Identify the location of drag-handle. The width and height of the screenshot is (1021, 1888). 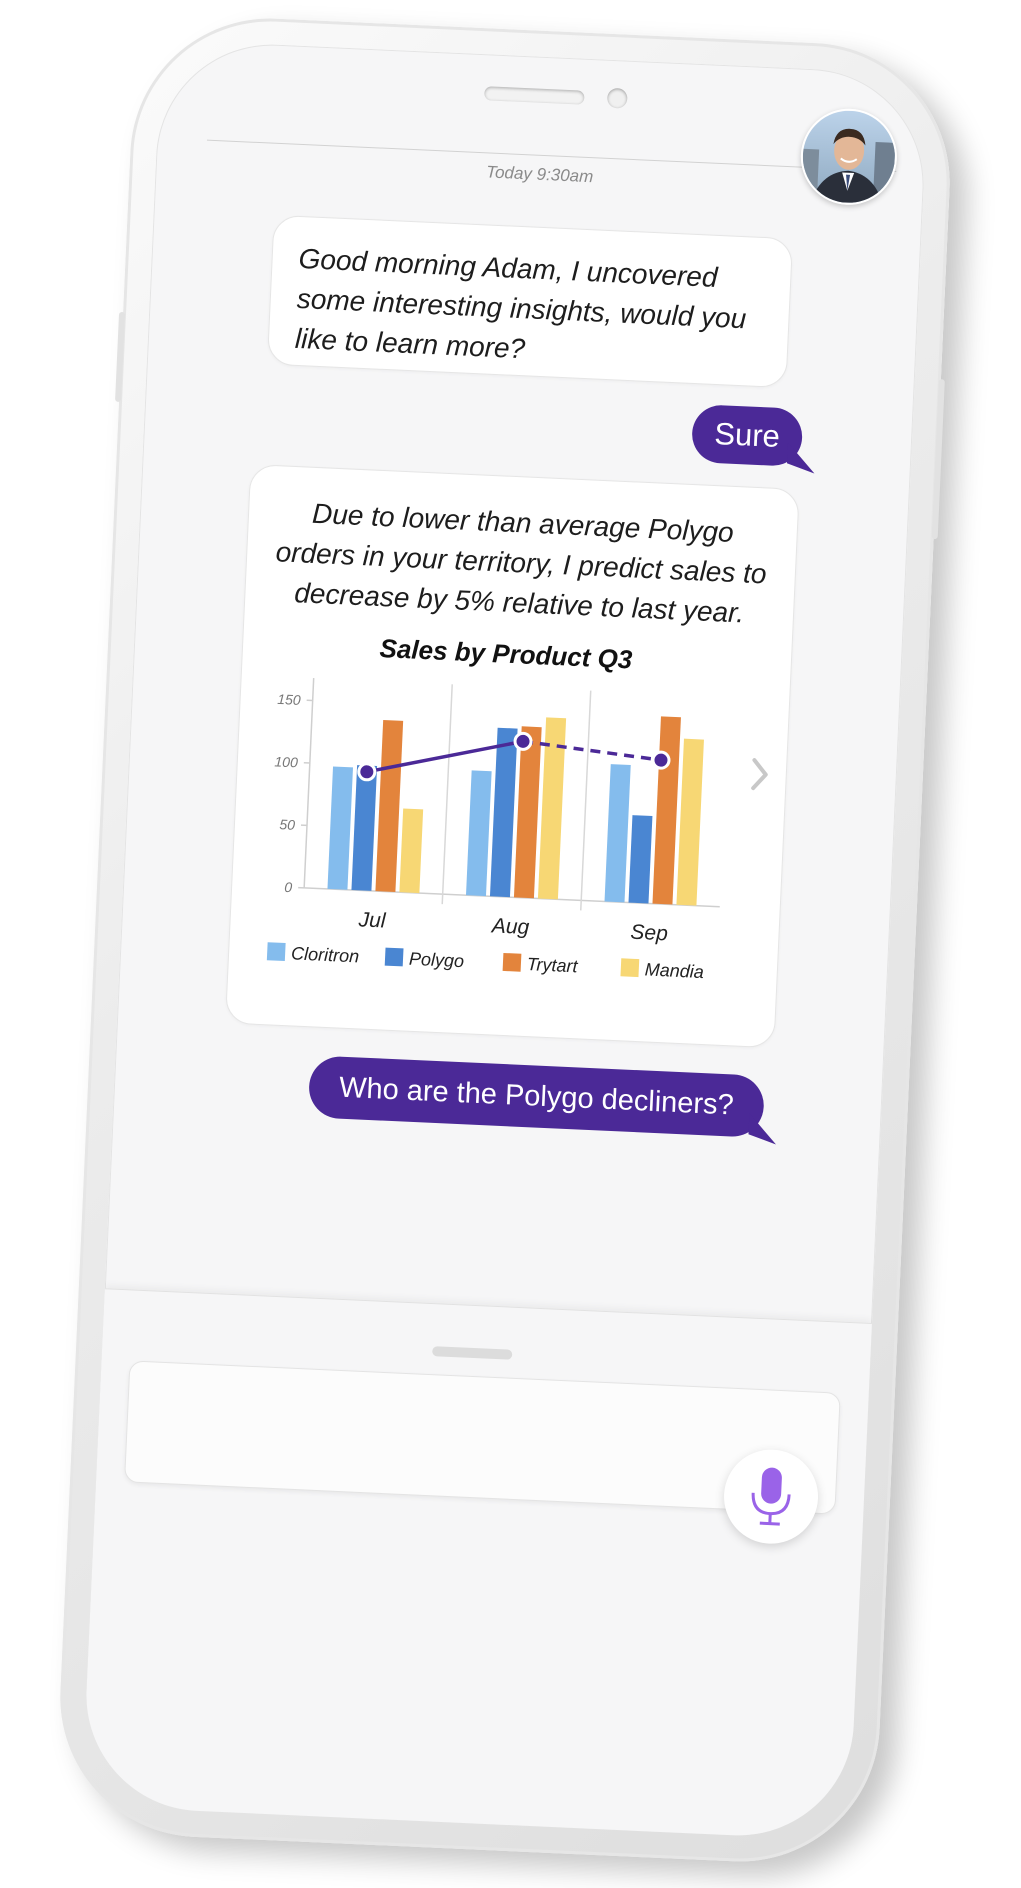
(472, 1353).